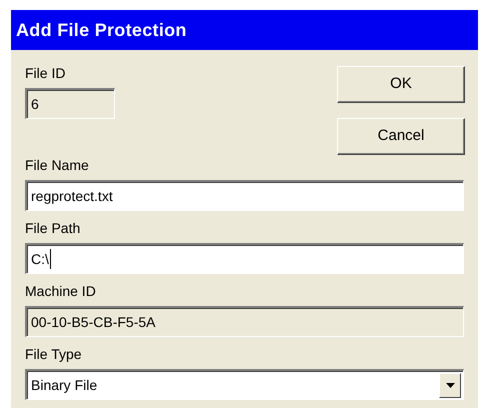 The width and height of the screenshot is (481, 413). Describe the element at coordinates (244, 258) in the screenshot. I see `input-field: C:\` at that location.